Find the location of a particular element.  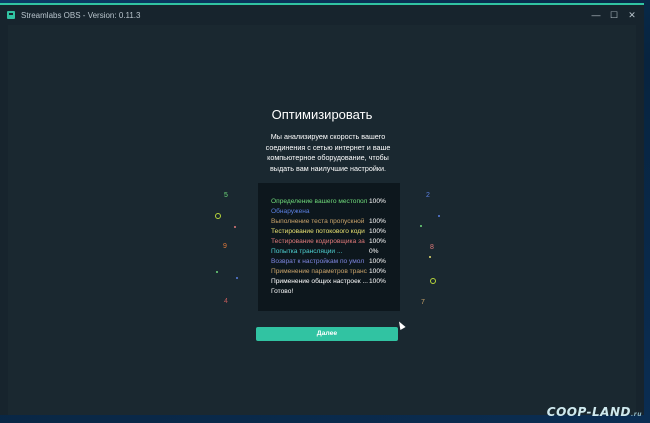

log-row: Попытка трансляции ... 0% is located at coordinates (335, 252).